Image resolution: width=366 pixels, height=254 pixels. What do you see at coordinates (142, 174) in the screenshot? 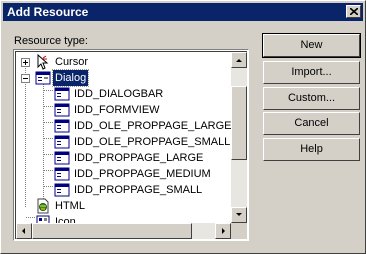
I see `tree-item-label: IDD_PROPPAGE_MEDIUM` at bounding box center [142, 174].